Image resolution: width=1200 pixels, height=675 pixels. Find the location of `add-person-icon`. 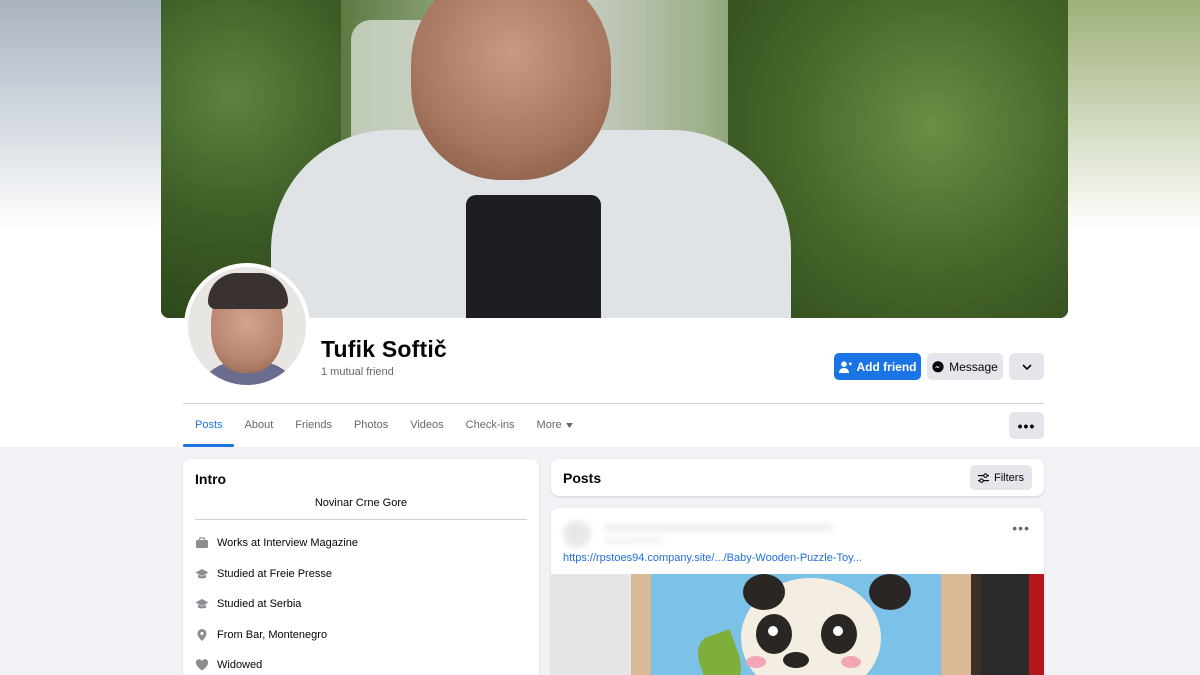

add-person-icon is located at coordinates (845, 366).